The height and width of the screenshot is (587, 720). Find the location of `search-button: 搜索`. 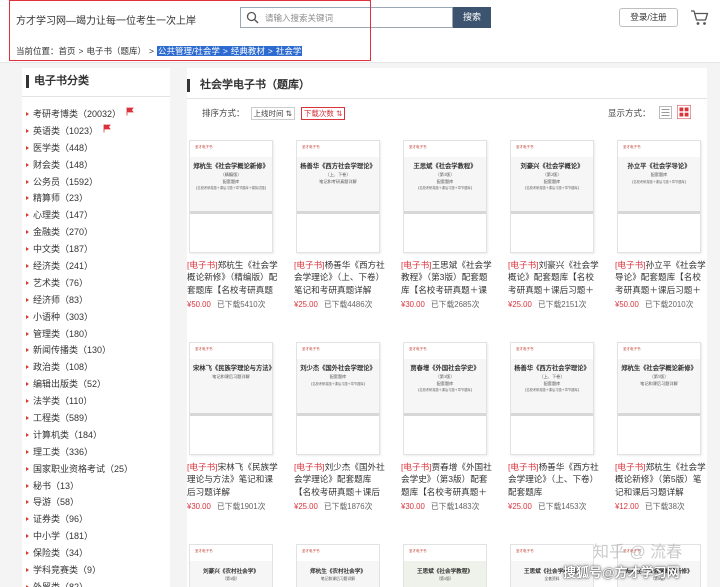

search-button: 搜索 is located at coordinates (472, 17).